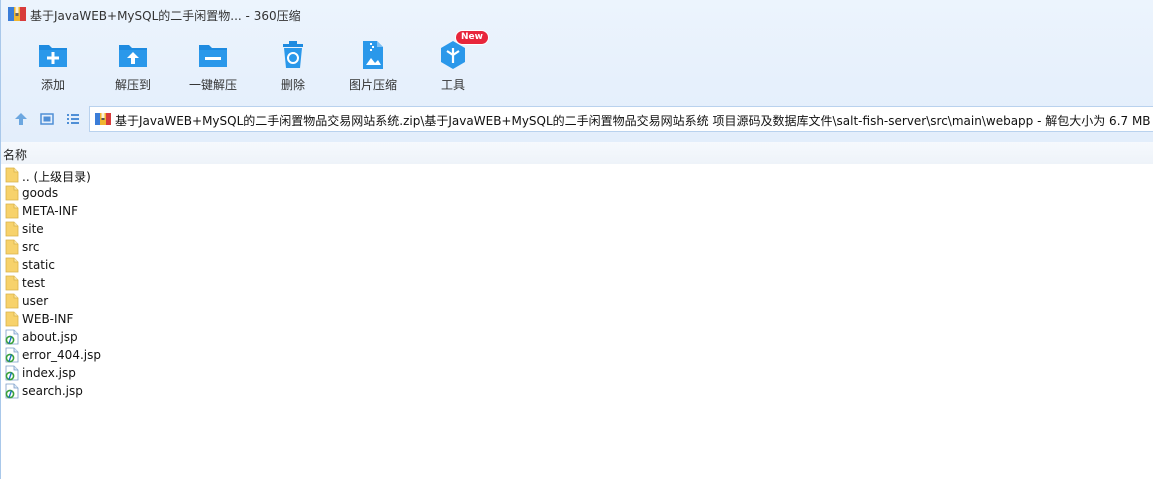 This screenshot has height=479, width=1153. I want to click on file-row: src, so click(151, 247).